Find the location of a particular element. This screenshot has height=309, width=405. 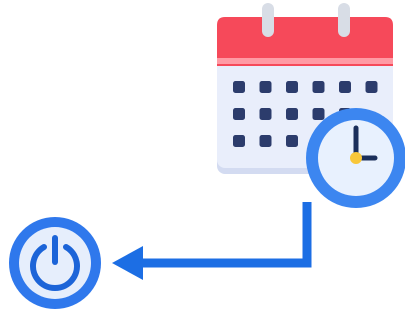

arrow-connector is located at coordinates (212, 241).